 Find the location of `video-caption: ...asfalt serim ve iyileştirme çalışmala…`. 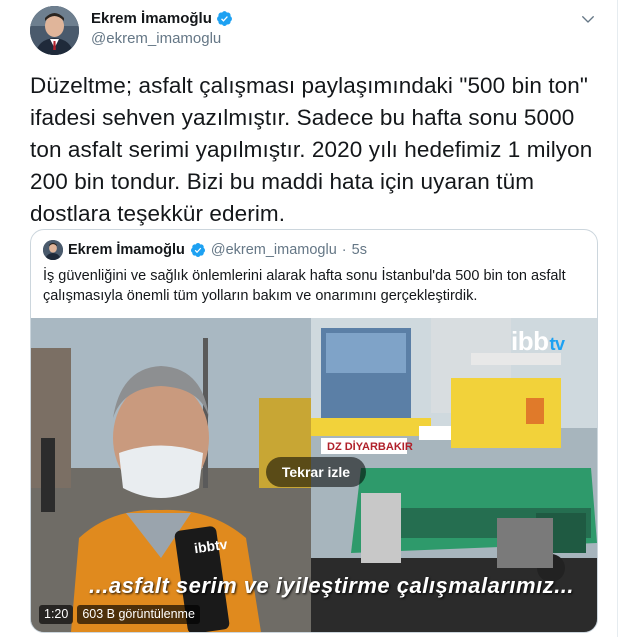

video-caption: ...asfalt serim ve iyileştirme çalışmala… is located at coordinates (332, 585).